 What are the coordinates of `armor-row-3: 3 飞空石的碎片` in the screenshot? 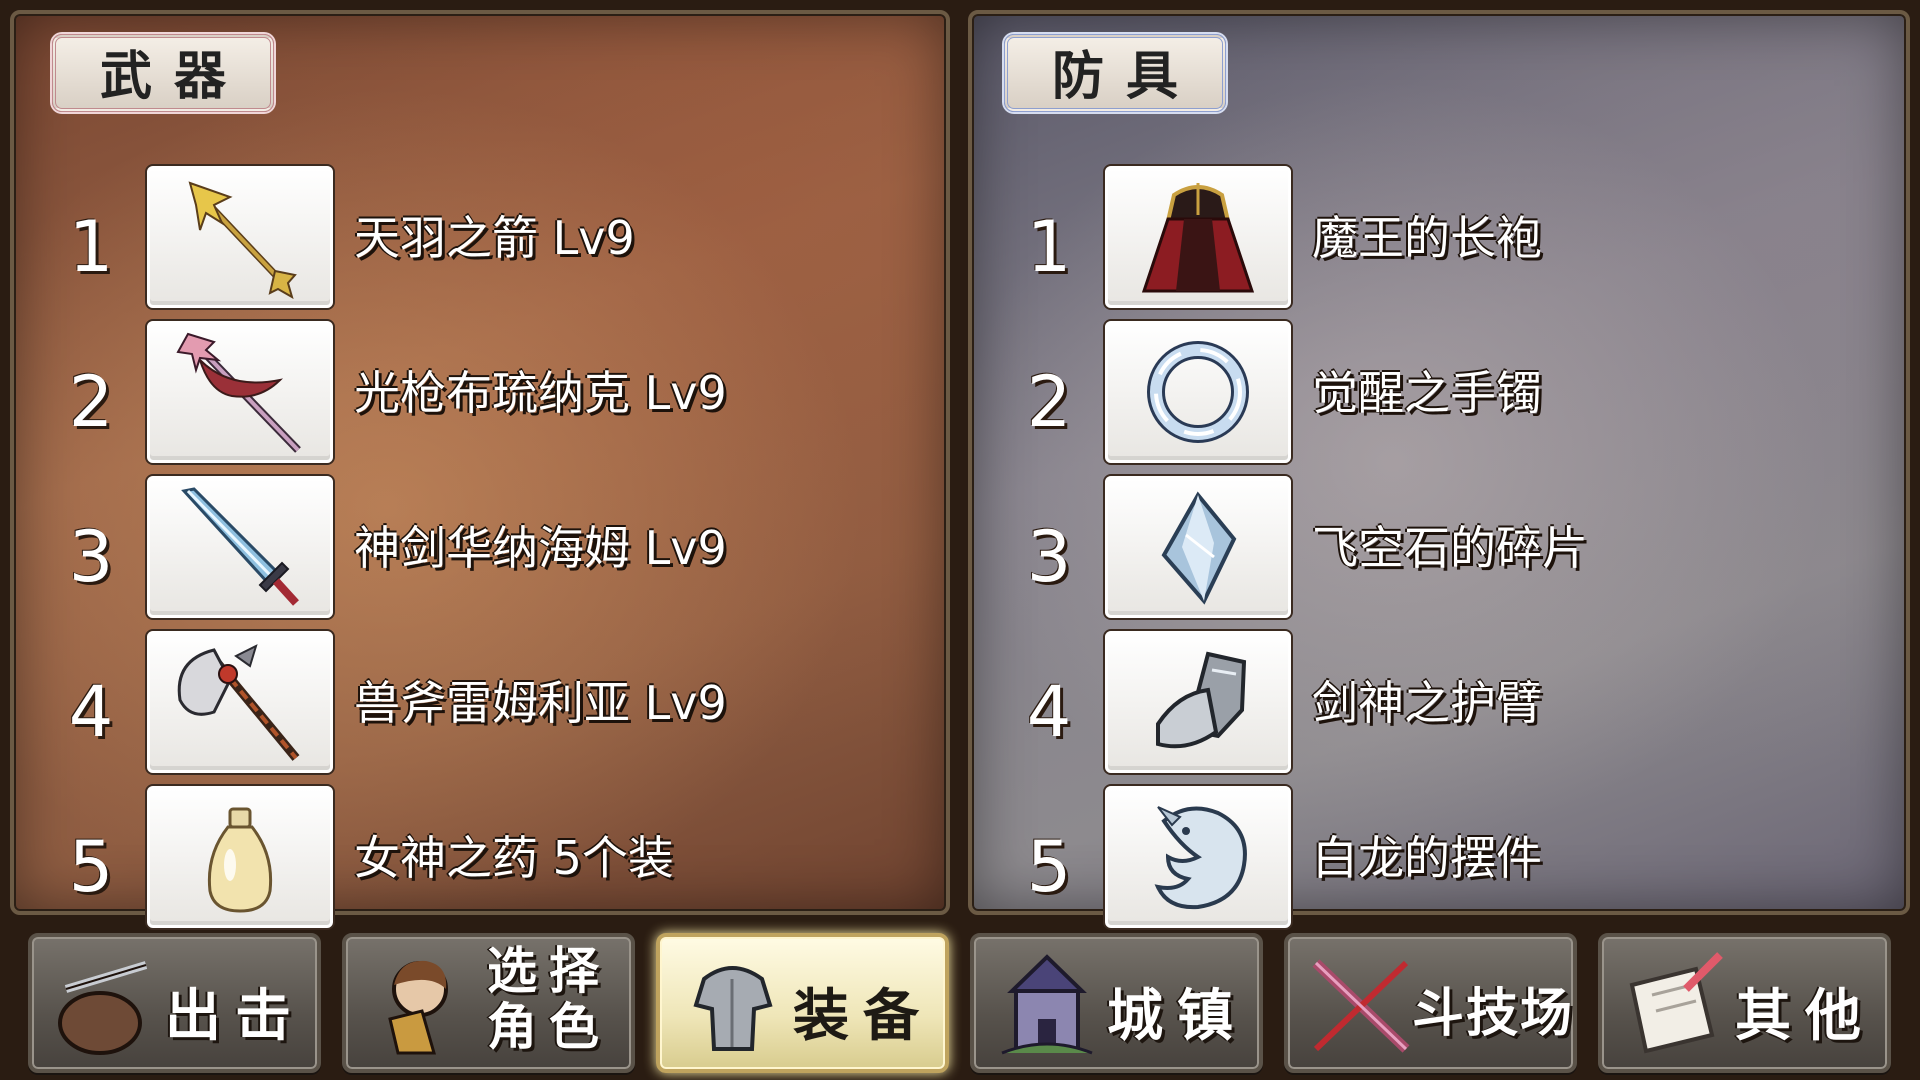 It's located at (1439, 548).